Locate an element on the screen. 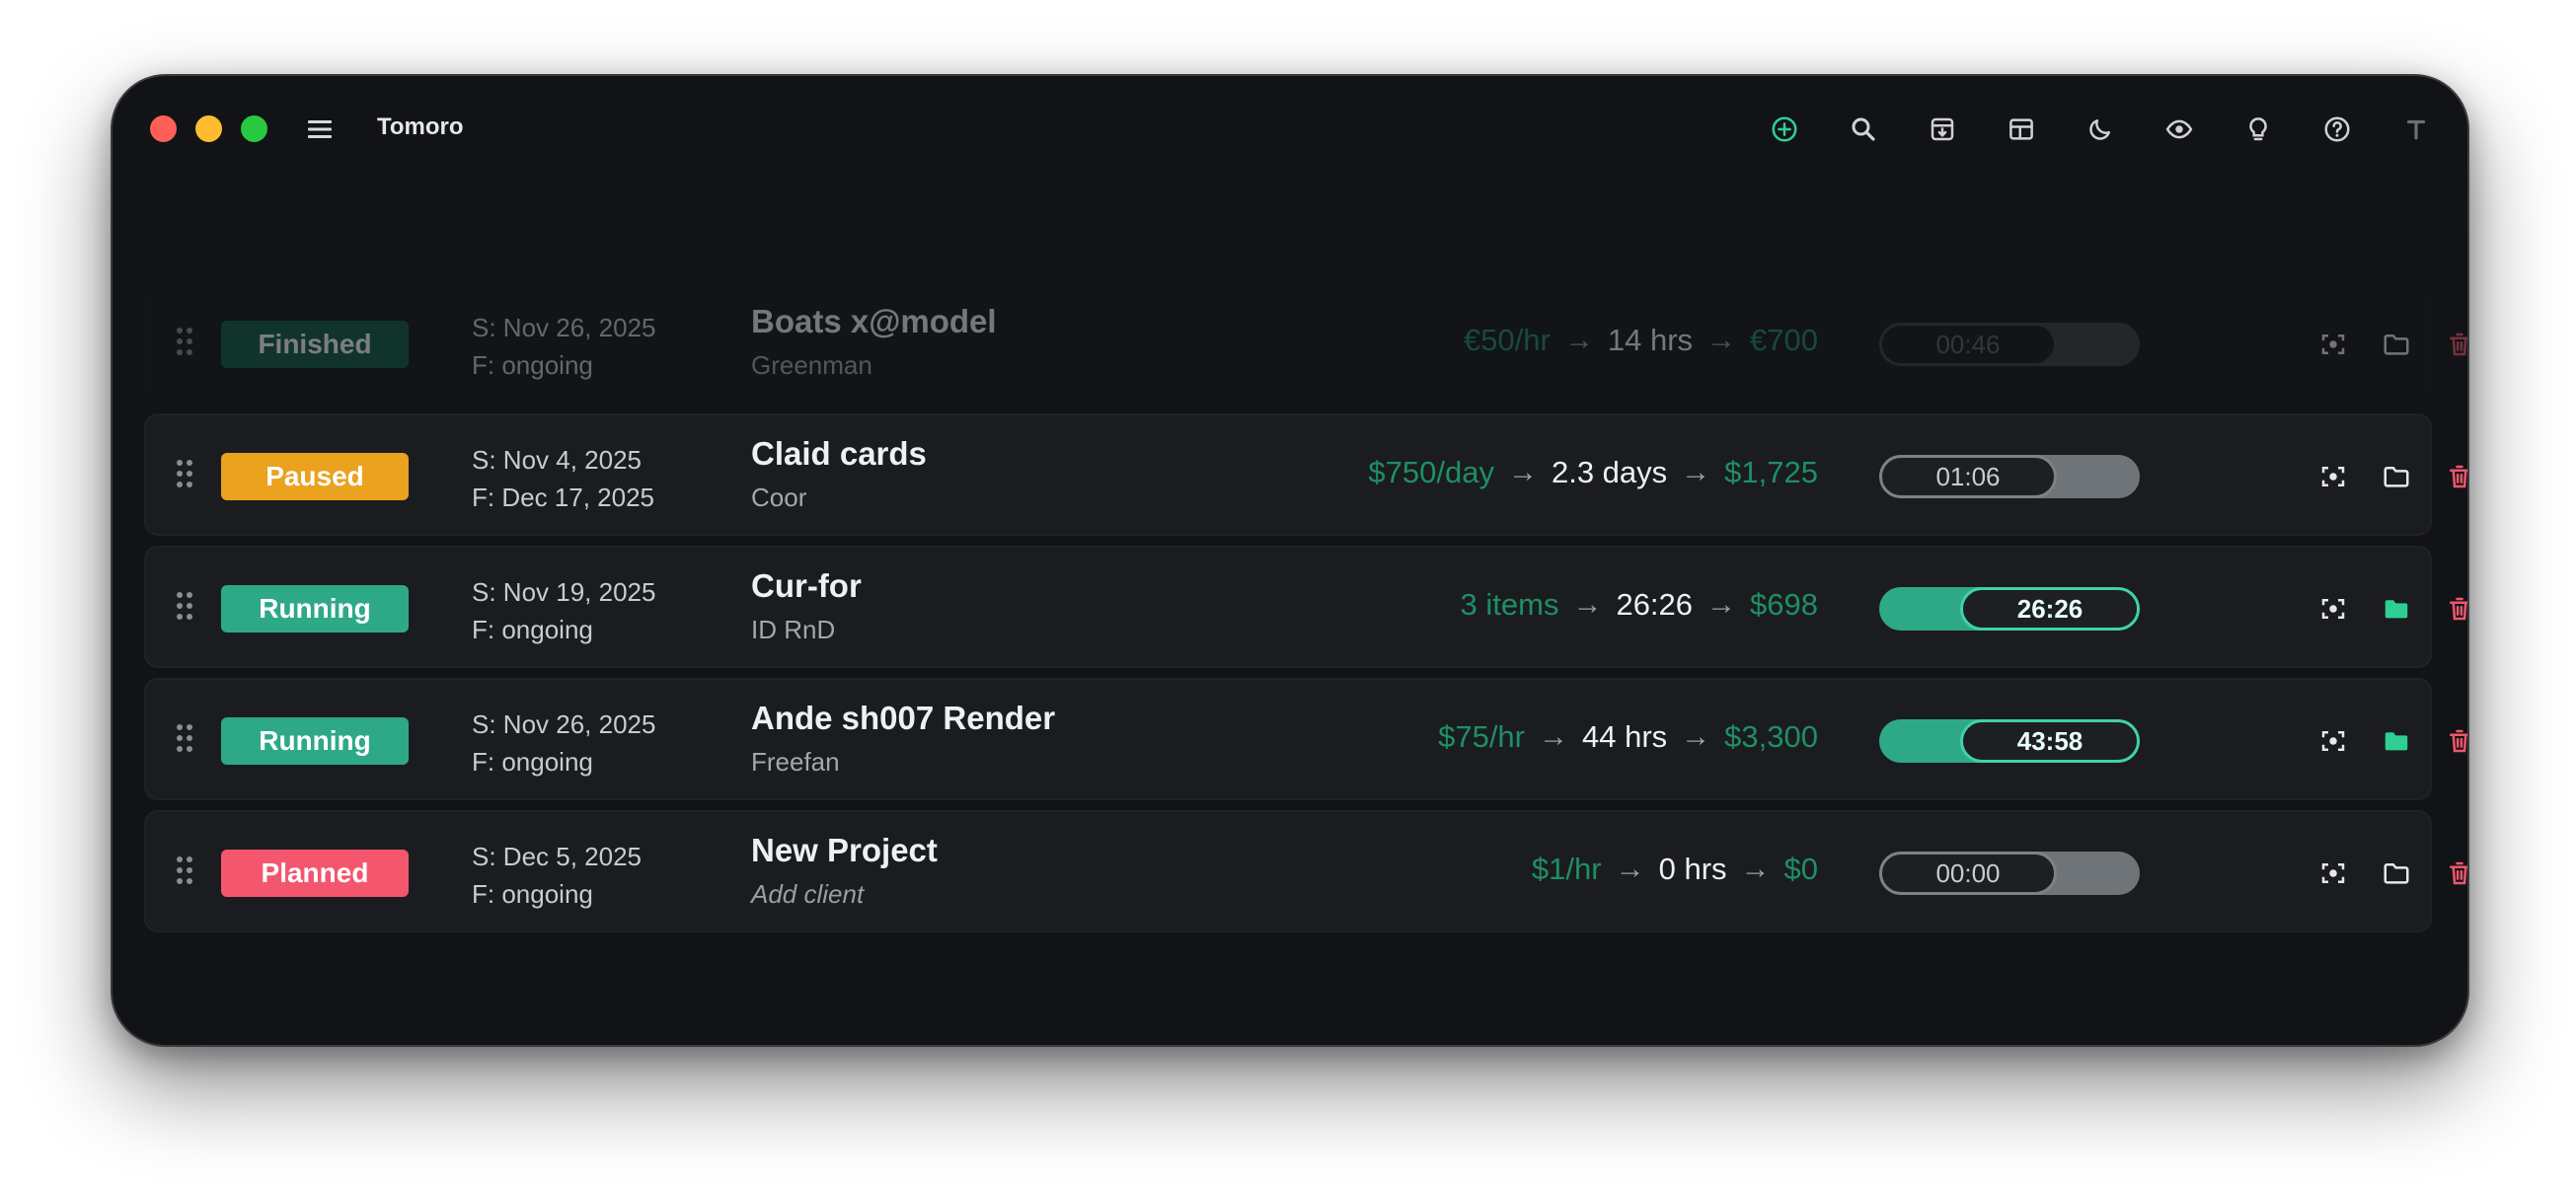 The height and width of the screenshot is (1190, 2576). app-title: Tomoro is located at coordinates (421, 126).